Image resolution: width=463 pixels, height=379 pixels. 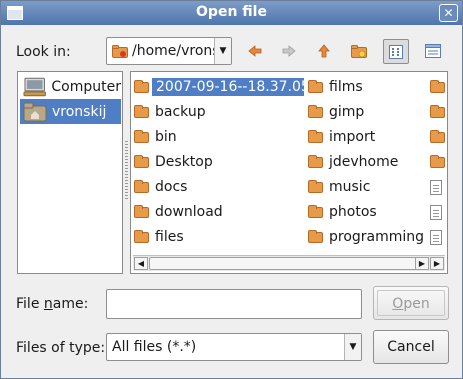 I want to click on file-item: photos, so click(x=365, y=212).